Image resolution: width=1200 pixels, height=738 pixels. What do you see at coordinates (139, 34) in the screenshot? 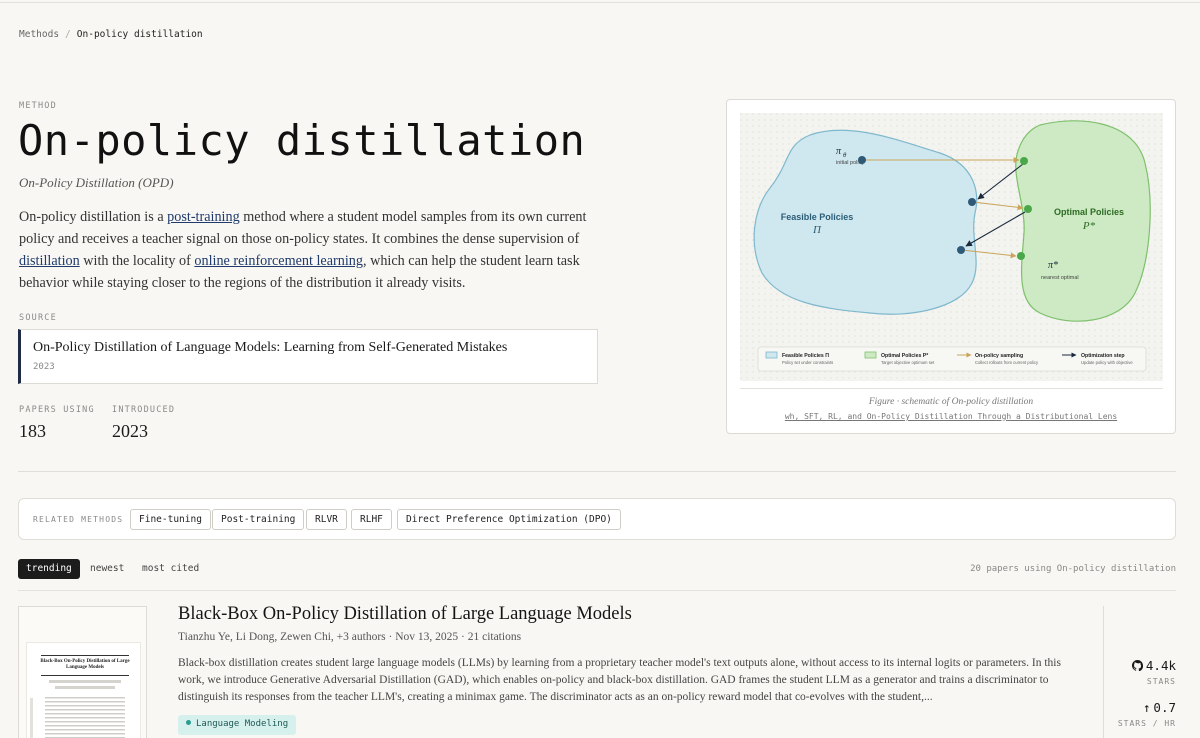
I see `breadcrumb-current: On-policy distillation` at bounding box center [139, 34].